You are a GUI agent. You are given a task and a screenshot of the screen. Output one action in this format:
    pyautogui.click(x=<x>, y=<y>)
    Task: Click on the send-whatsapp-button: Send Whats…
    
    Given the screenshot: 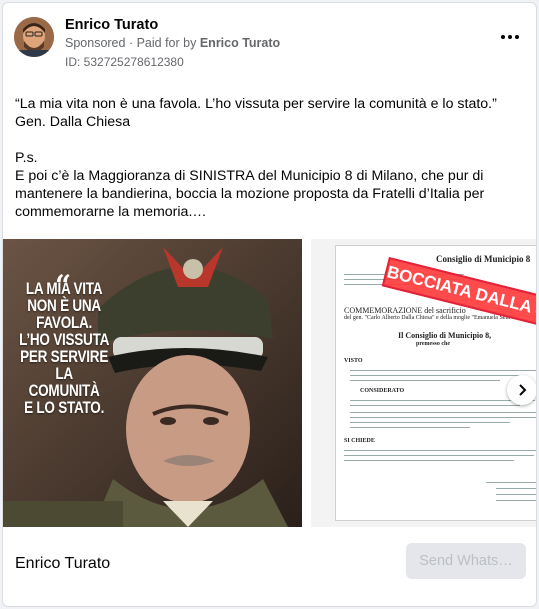 What is the action you would take?
    pyautogui.click(x=466, y=561)
    